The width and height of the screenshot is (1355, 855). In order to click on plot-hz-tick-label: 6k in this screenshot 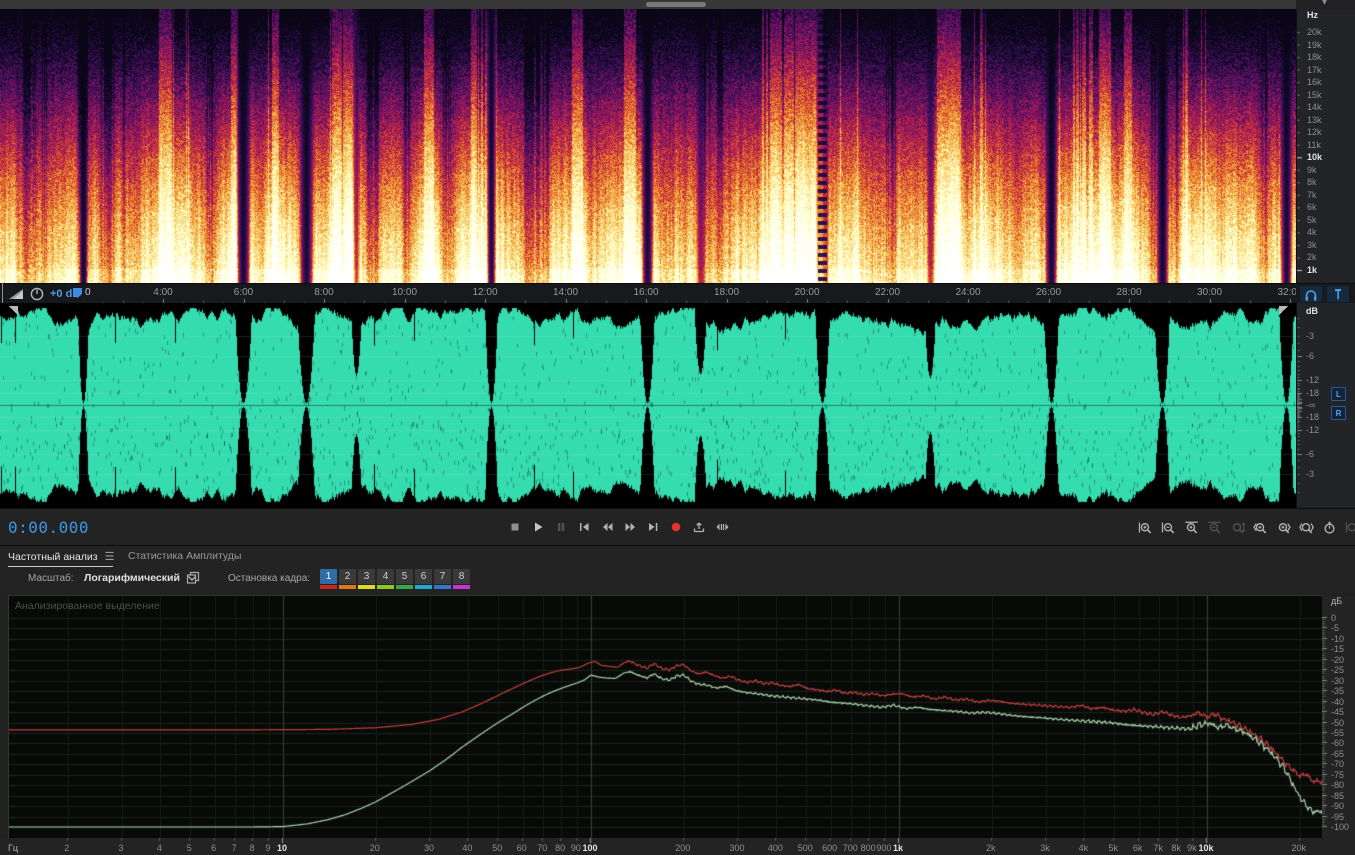, I will do `click(1137, 848)`.